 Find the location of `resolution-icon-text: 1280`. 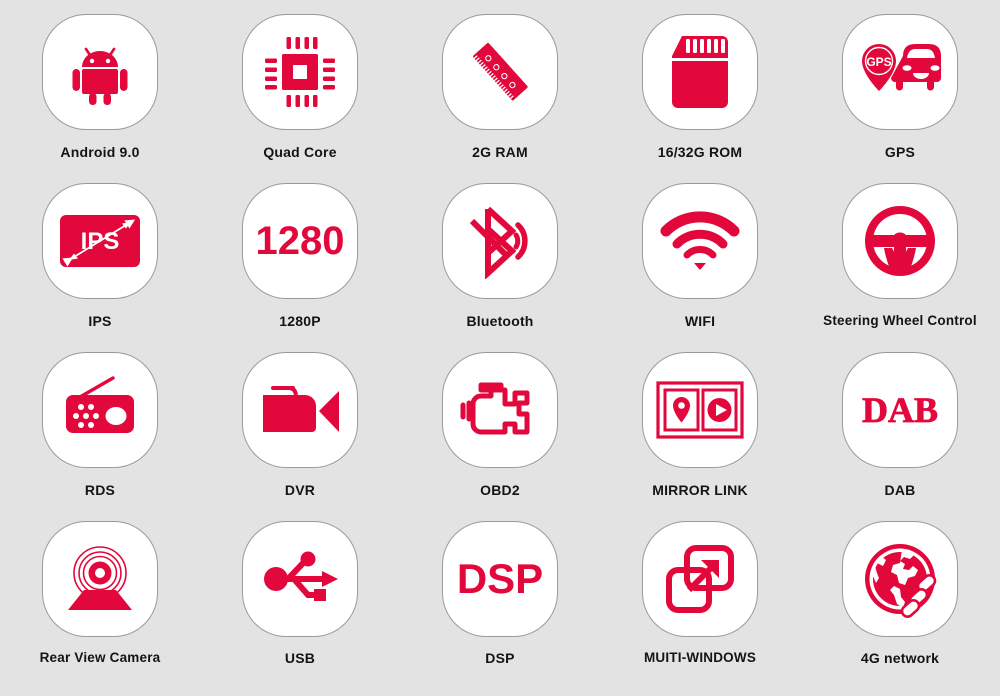

resolution-icon-text: 1280 is located at coordinates (300, 241).